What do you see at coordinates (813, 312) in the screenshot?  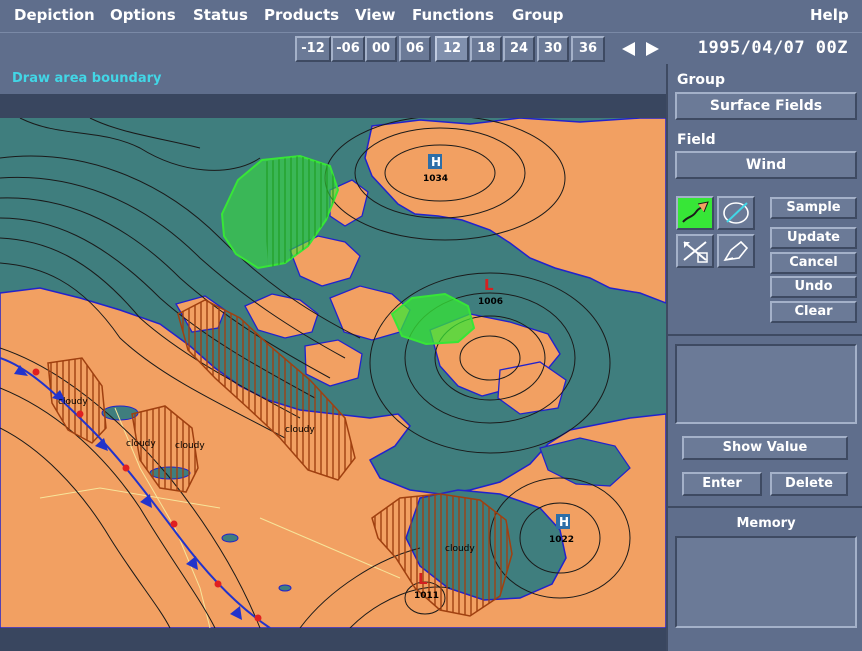 I see `clear-button: Clear` at bounding box center [813, 312].